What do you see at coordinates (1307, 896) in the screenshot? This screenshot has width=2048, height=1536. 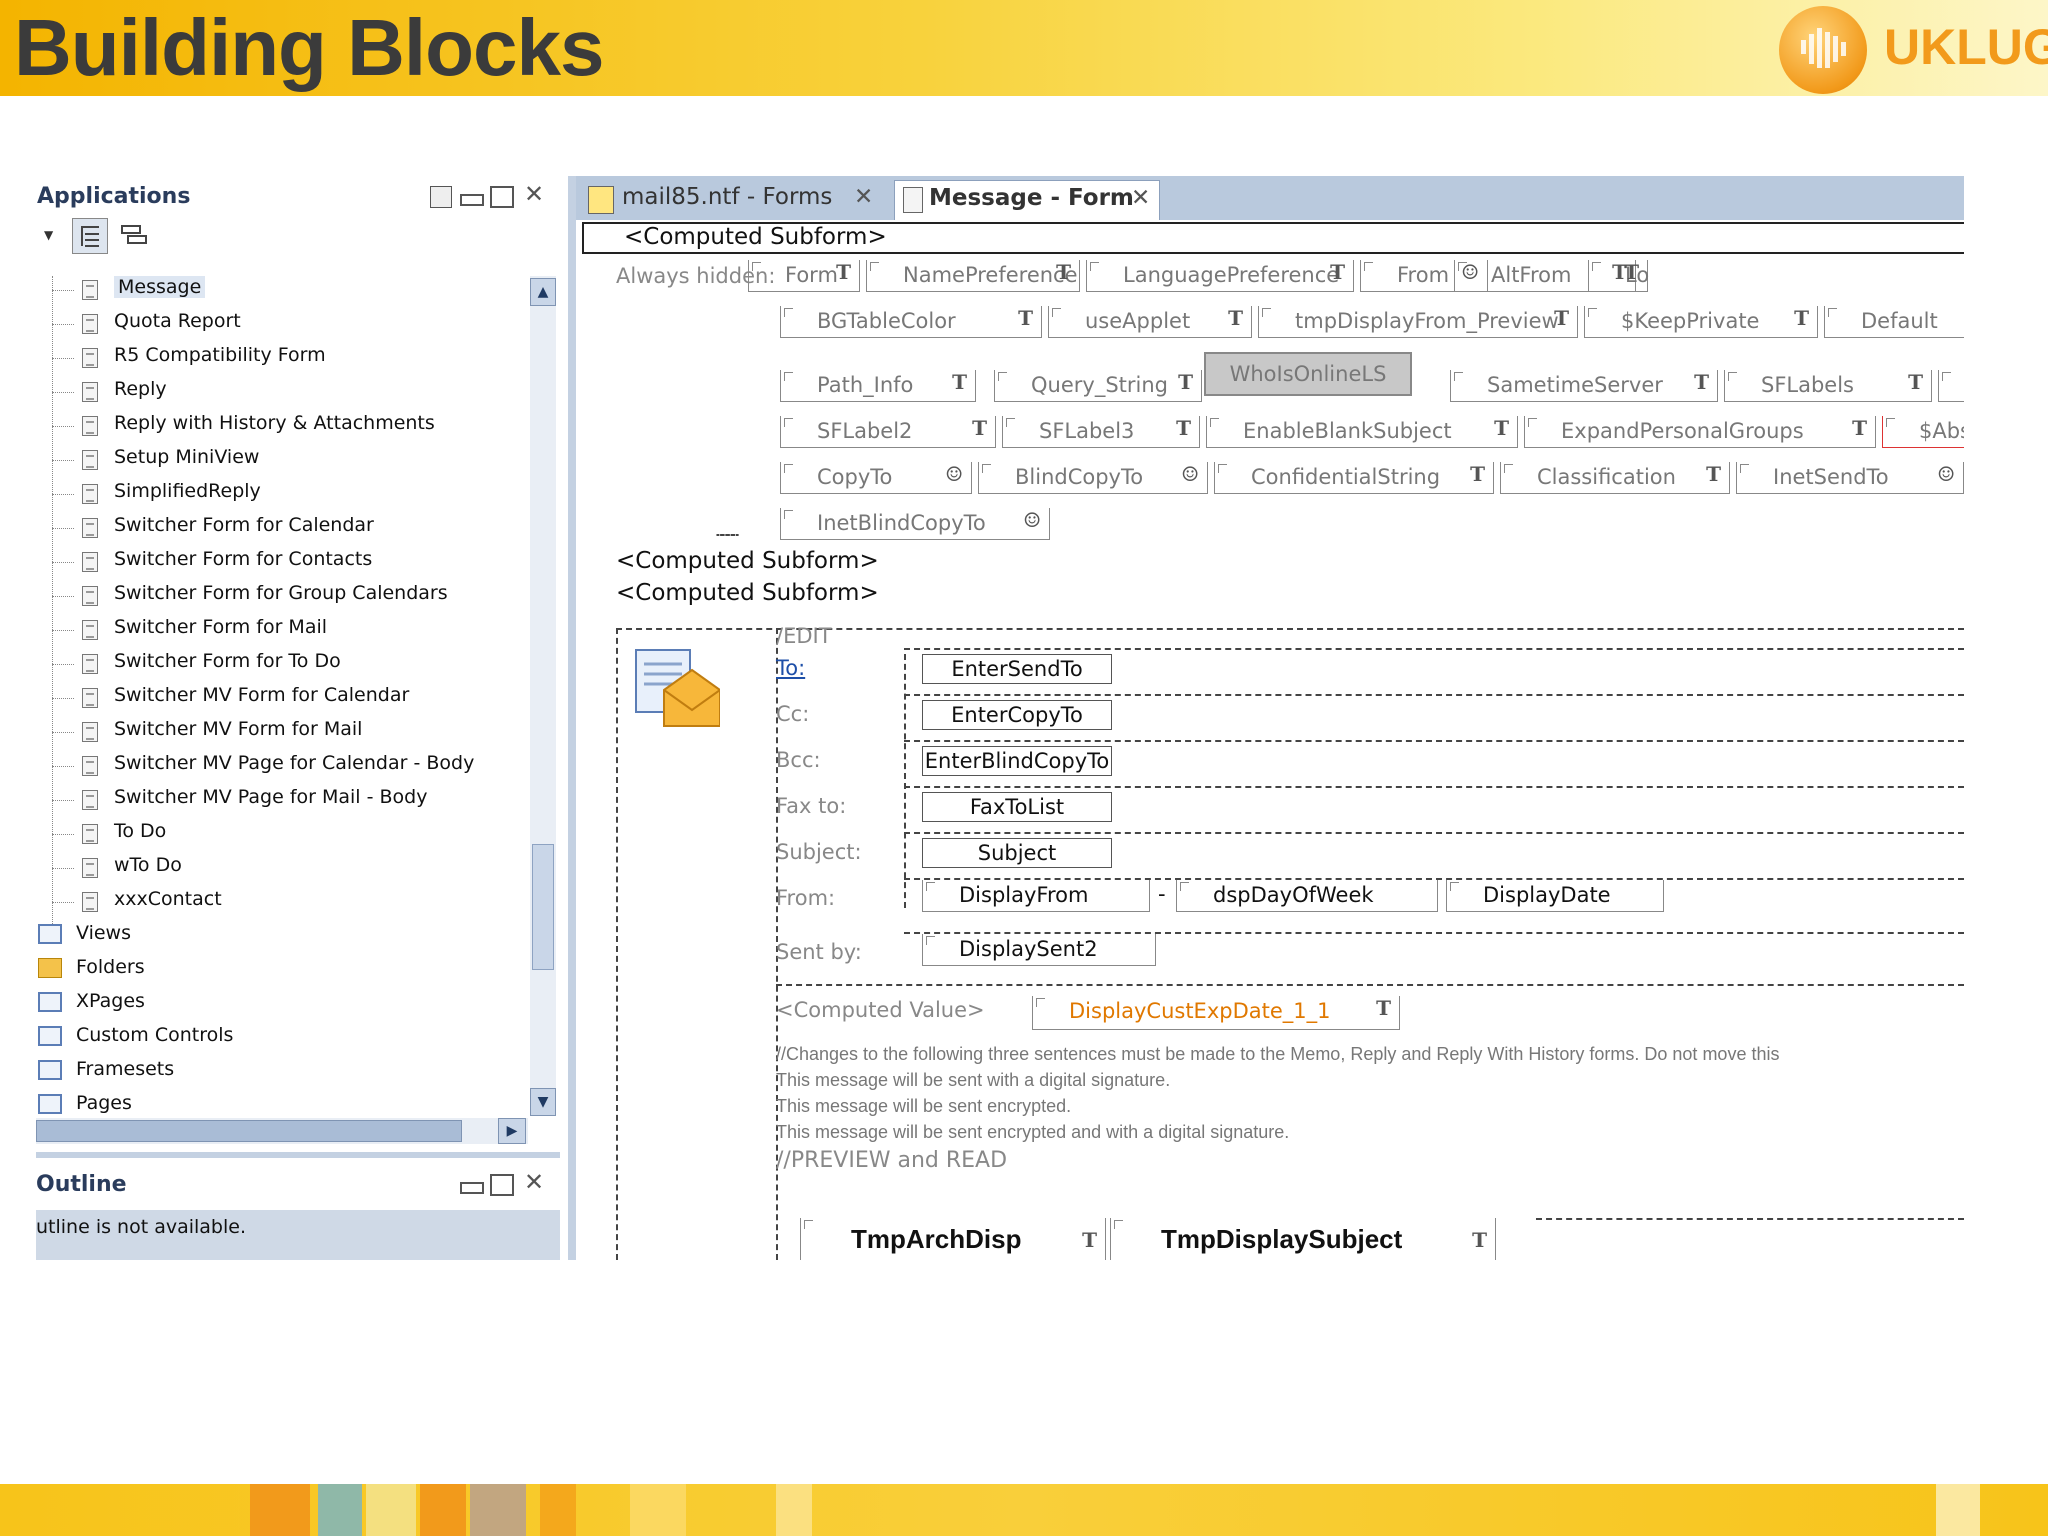 I see `field-dspdayofweek: dspDayOfWeek` at bounding box center [1307, 896].